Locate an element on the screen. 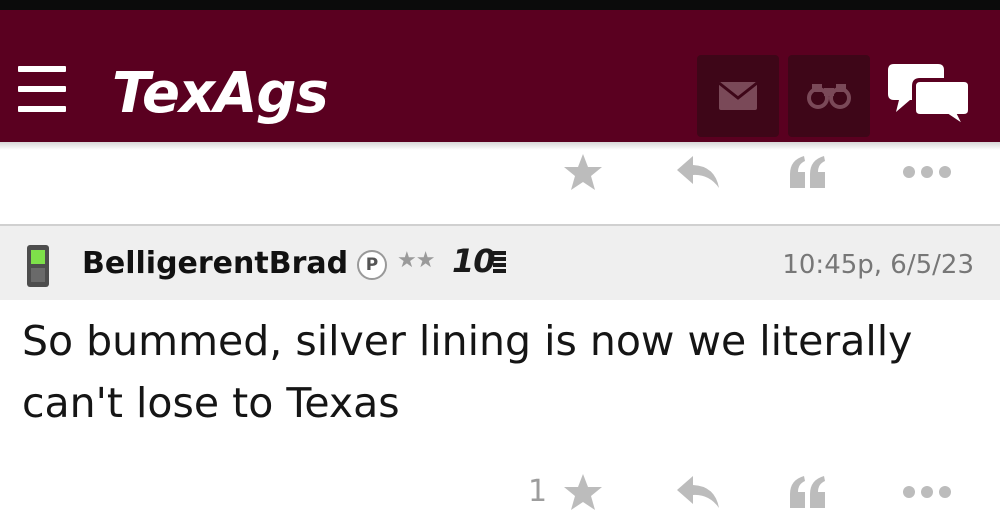  premium-badge: P is located at coordinates (372, 265).